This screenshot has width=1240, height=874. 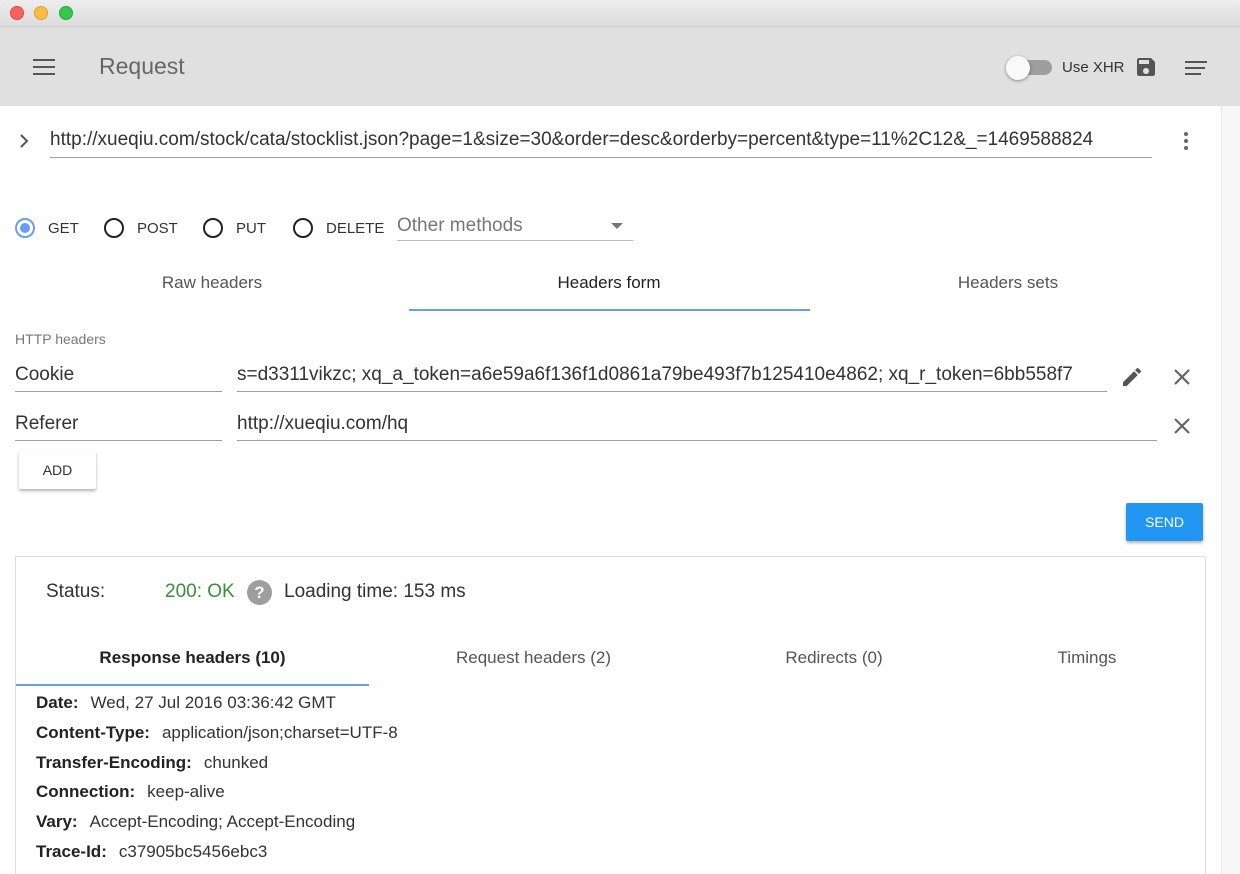 What do you see at coordinates (1146, 67) in the screenshot?
I see `save-icon` at bounding box center [1146, 67].